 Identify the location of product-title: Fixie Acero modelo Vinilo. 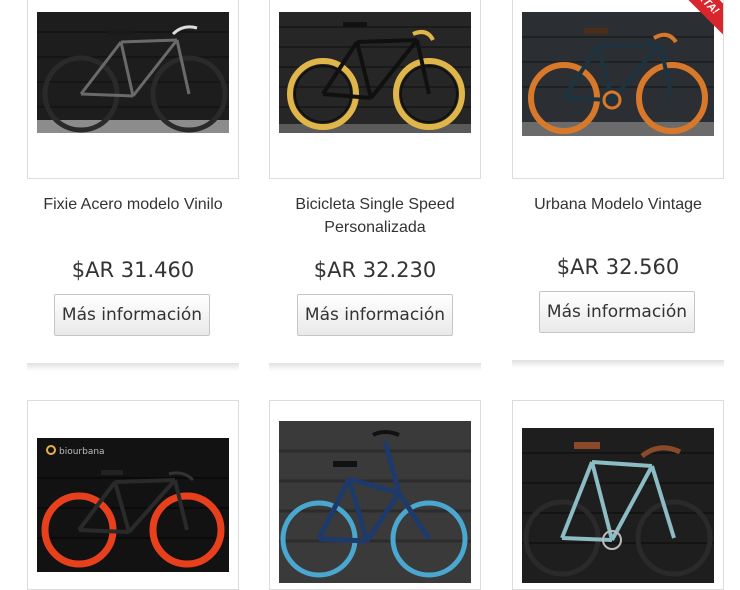
(133, 204).